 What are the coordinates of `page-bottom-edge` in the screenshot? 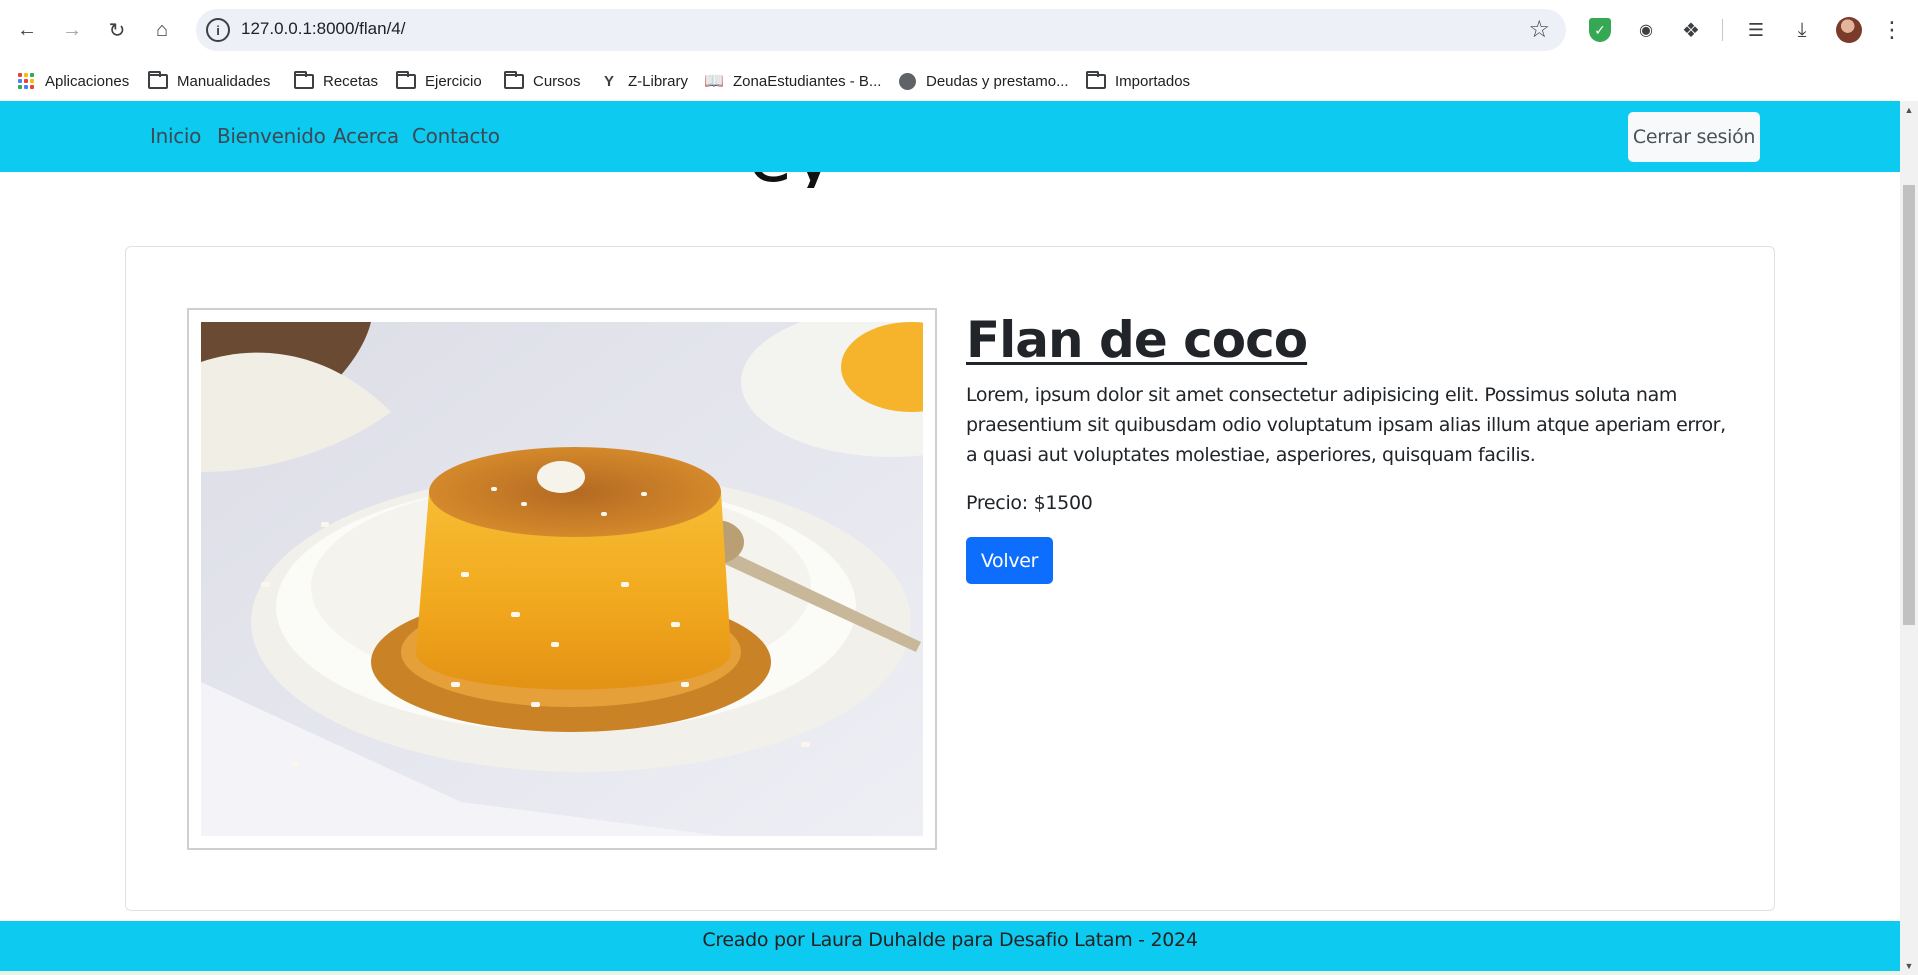 It's located at (950, 973).